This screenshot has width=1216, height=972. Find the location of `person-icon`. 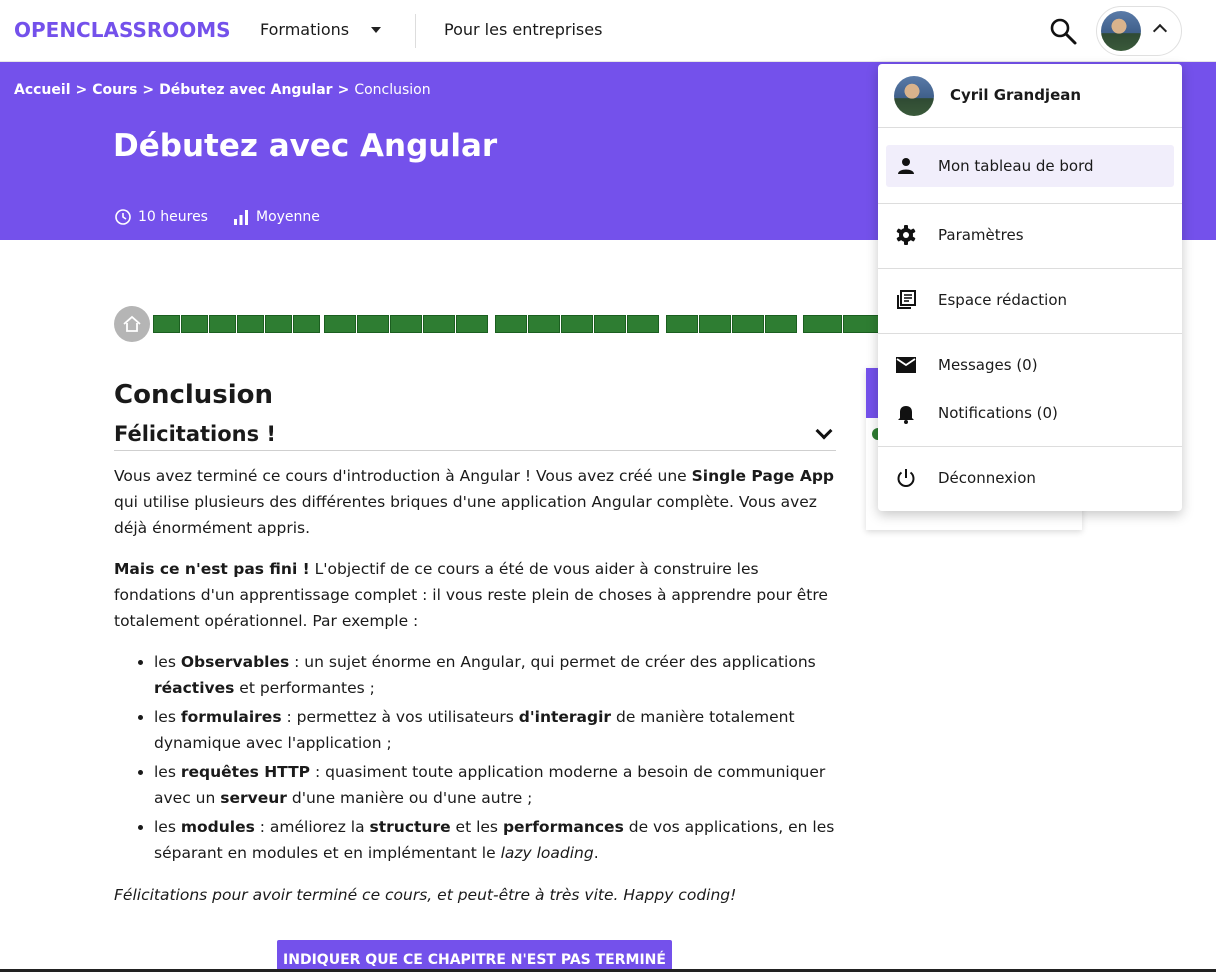

person-icon is located at coordinates (906, 166).